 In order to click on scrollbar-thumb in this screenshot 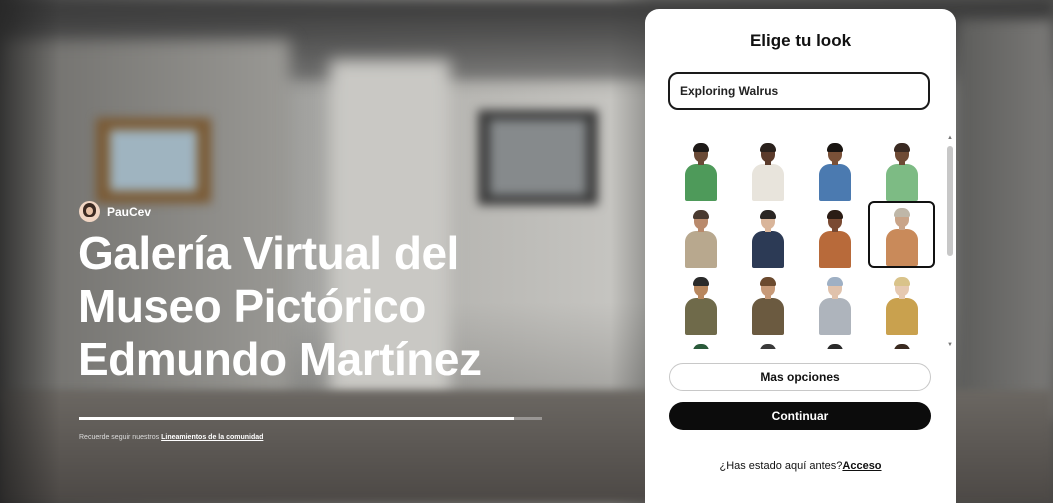, I will do `click(950, 201)`.